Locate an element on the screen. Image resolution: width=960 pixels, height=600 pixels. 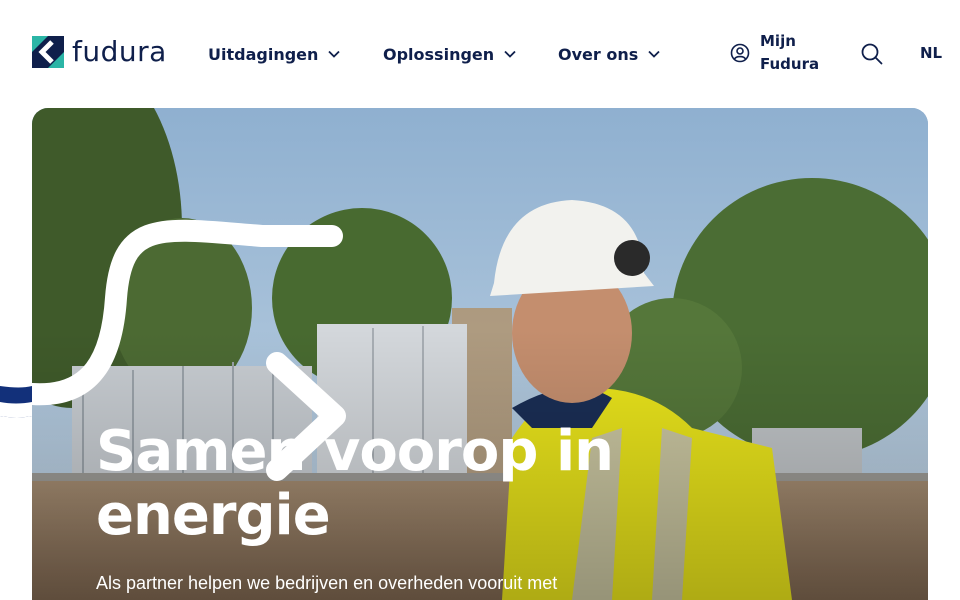
language-switcher: NL is located at coordinates (931, 53).